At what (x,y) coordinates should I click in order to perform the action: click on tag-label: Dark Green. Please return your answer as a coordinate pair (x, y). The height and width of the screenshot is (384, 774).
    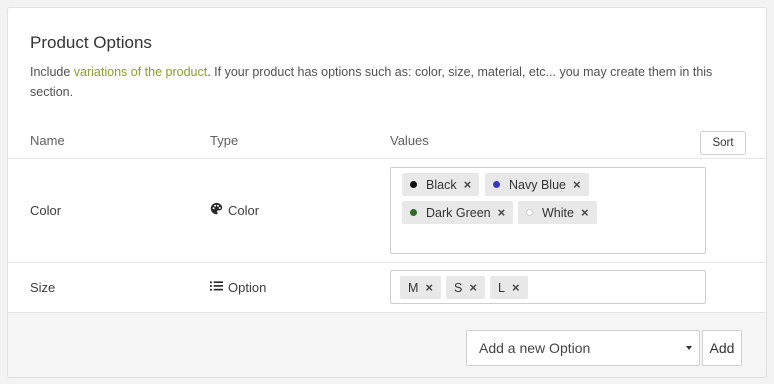
    Looking at the image, I should click on (458, 212).